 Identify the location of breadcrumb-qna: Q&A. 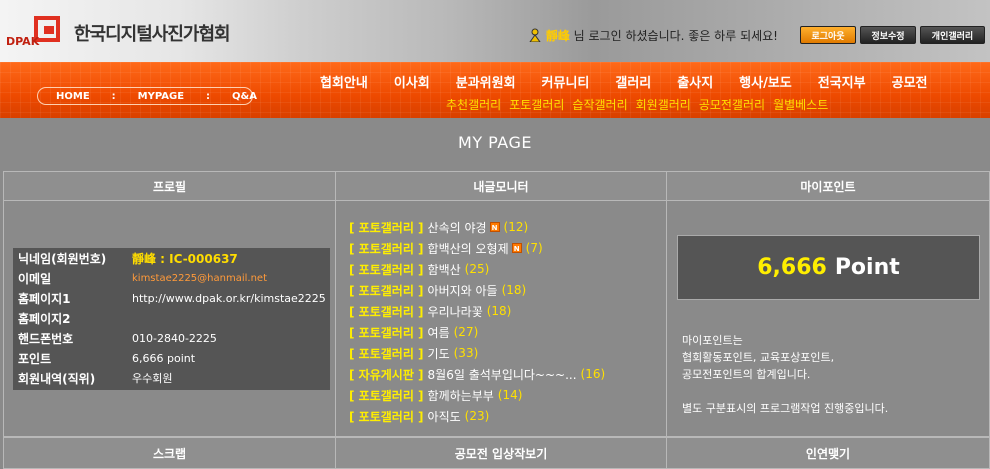
(244, 96).